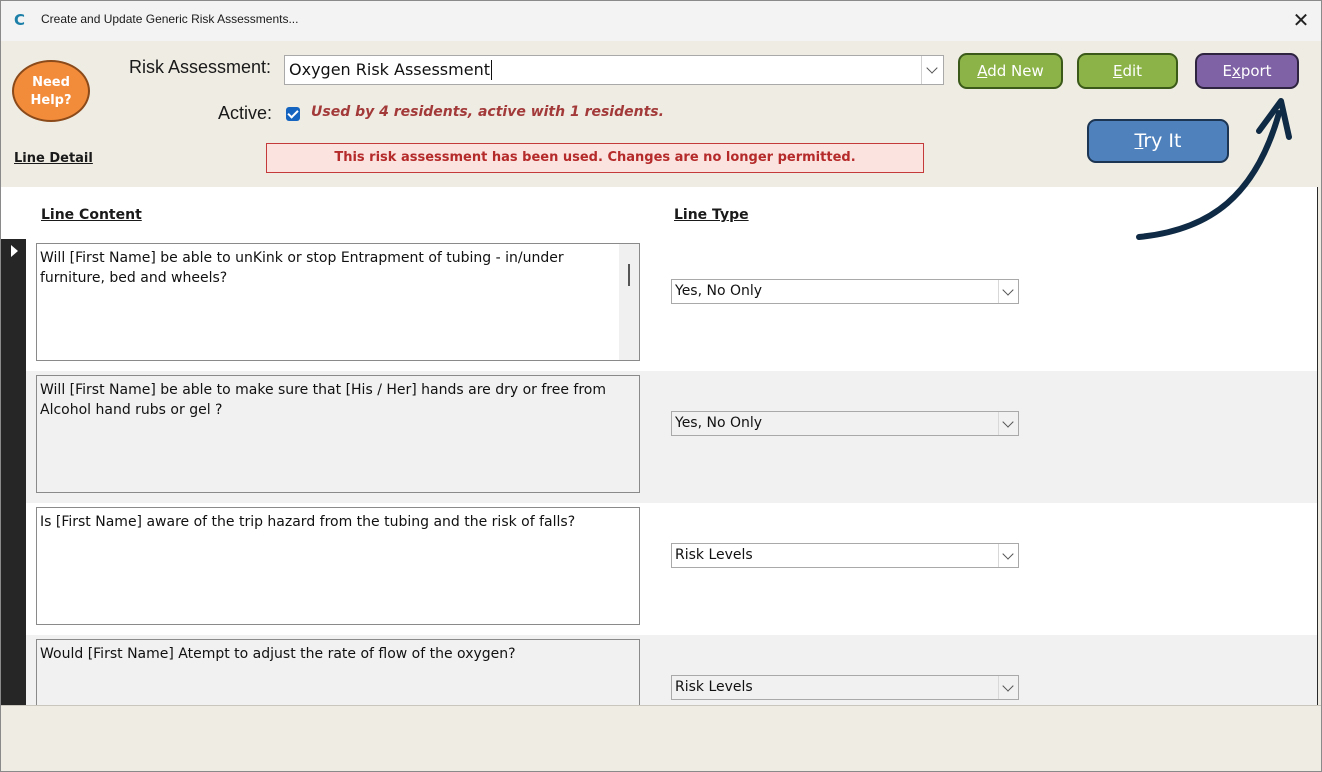  I want to click on risk-assessment-value: Oxygen Risk Assessment, so click(389, 69).